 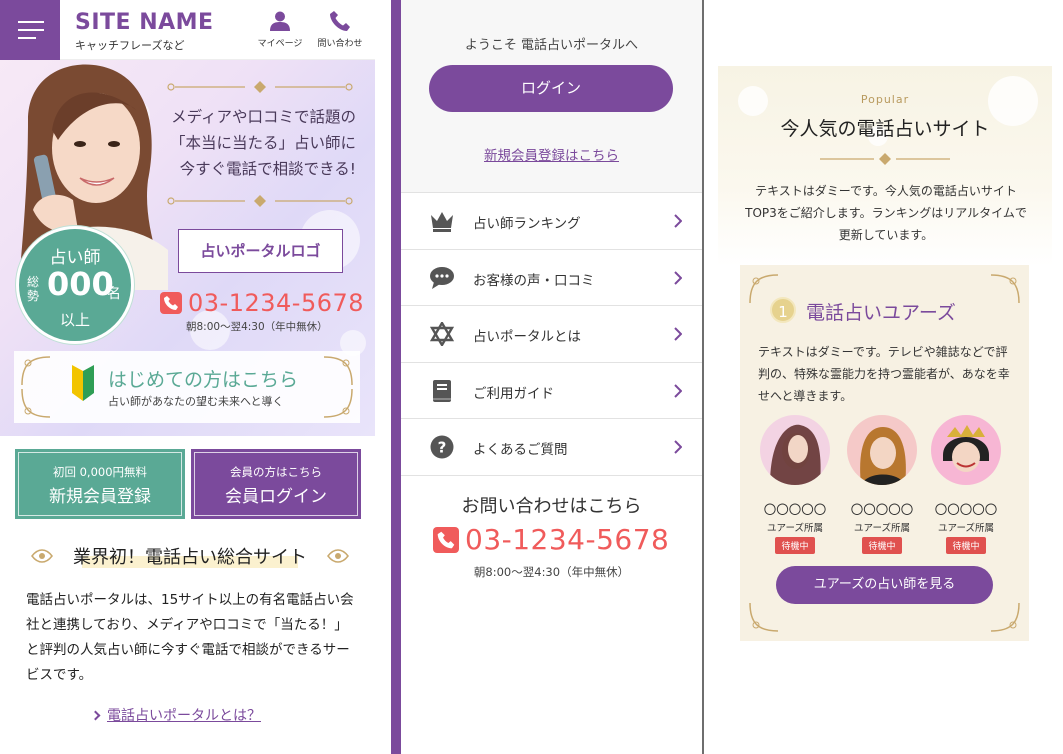 I want to click on site-header: SITE NAME キャッチフレーズなど マイページ 問い合わせ, so click(x=187, y=30).